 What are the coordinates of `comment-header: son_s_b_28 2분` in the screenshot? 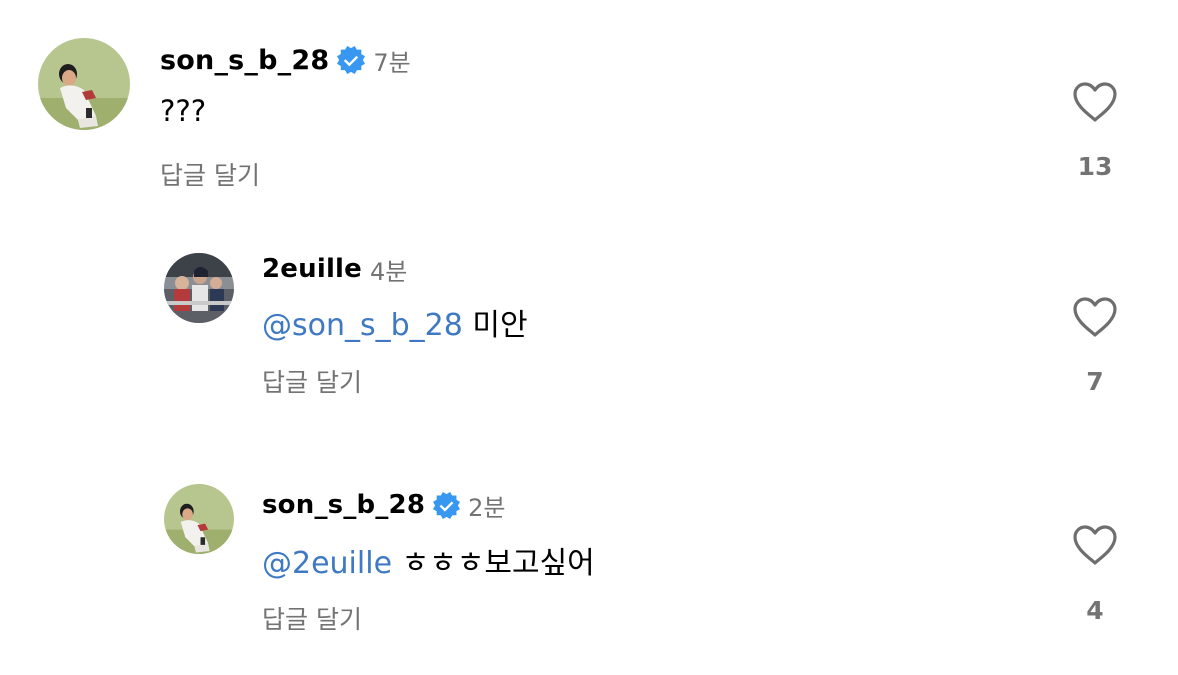 It's located at (383, 505).